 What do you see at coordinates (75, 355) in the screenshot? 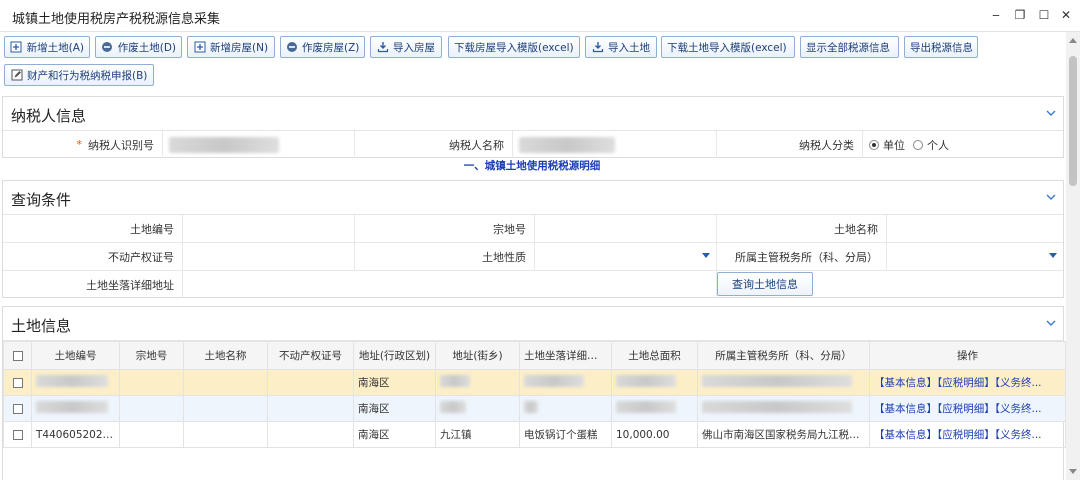
I see `col-header: 土地编号` at bounding box center [75, 355].